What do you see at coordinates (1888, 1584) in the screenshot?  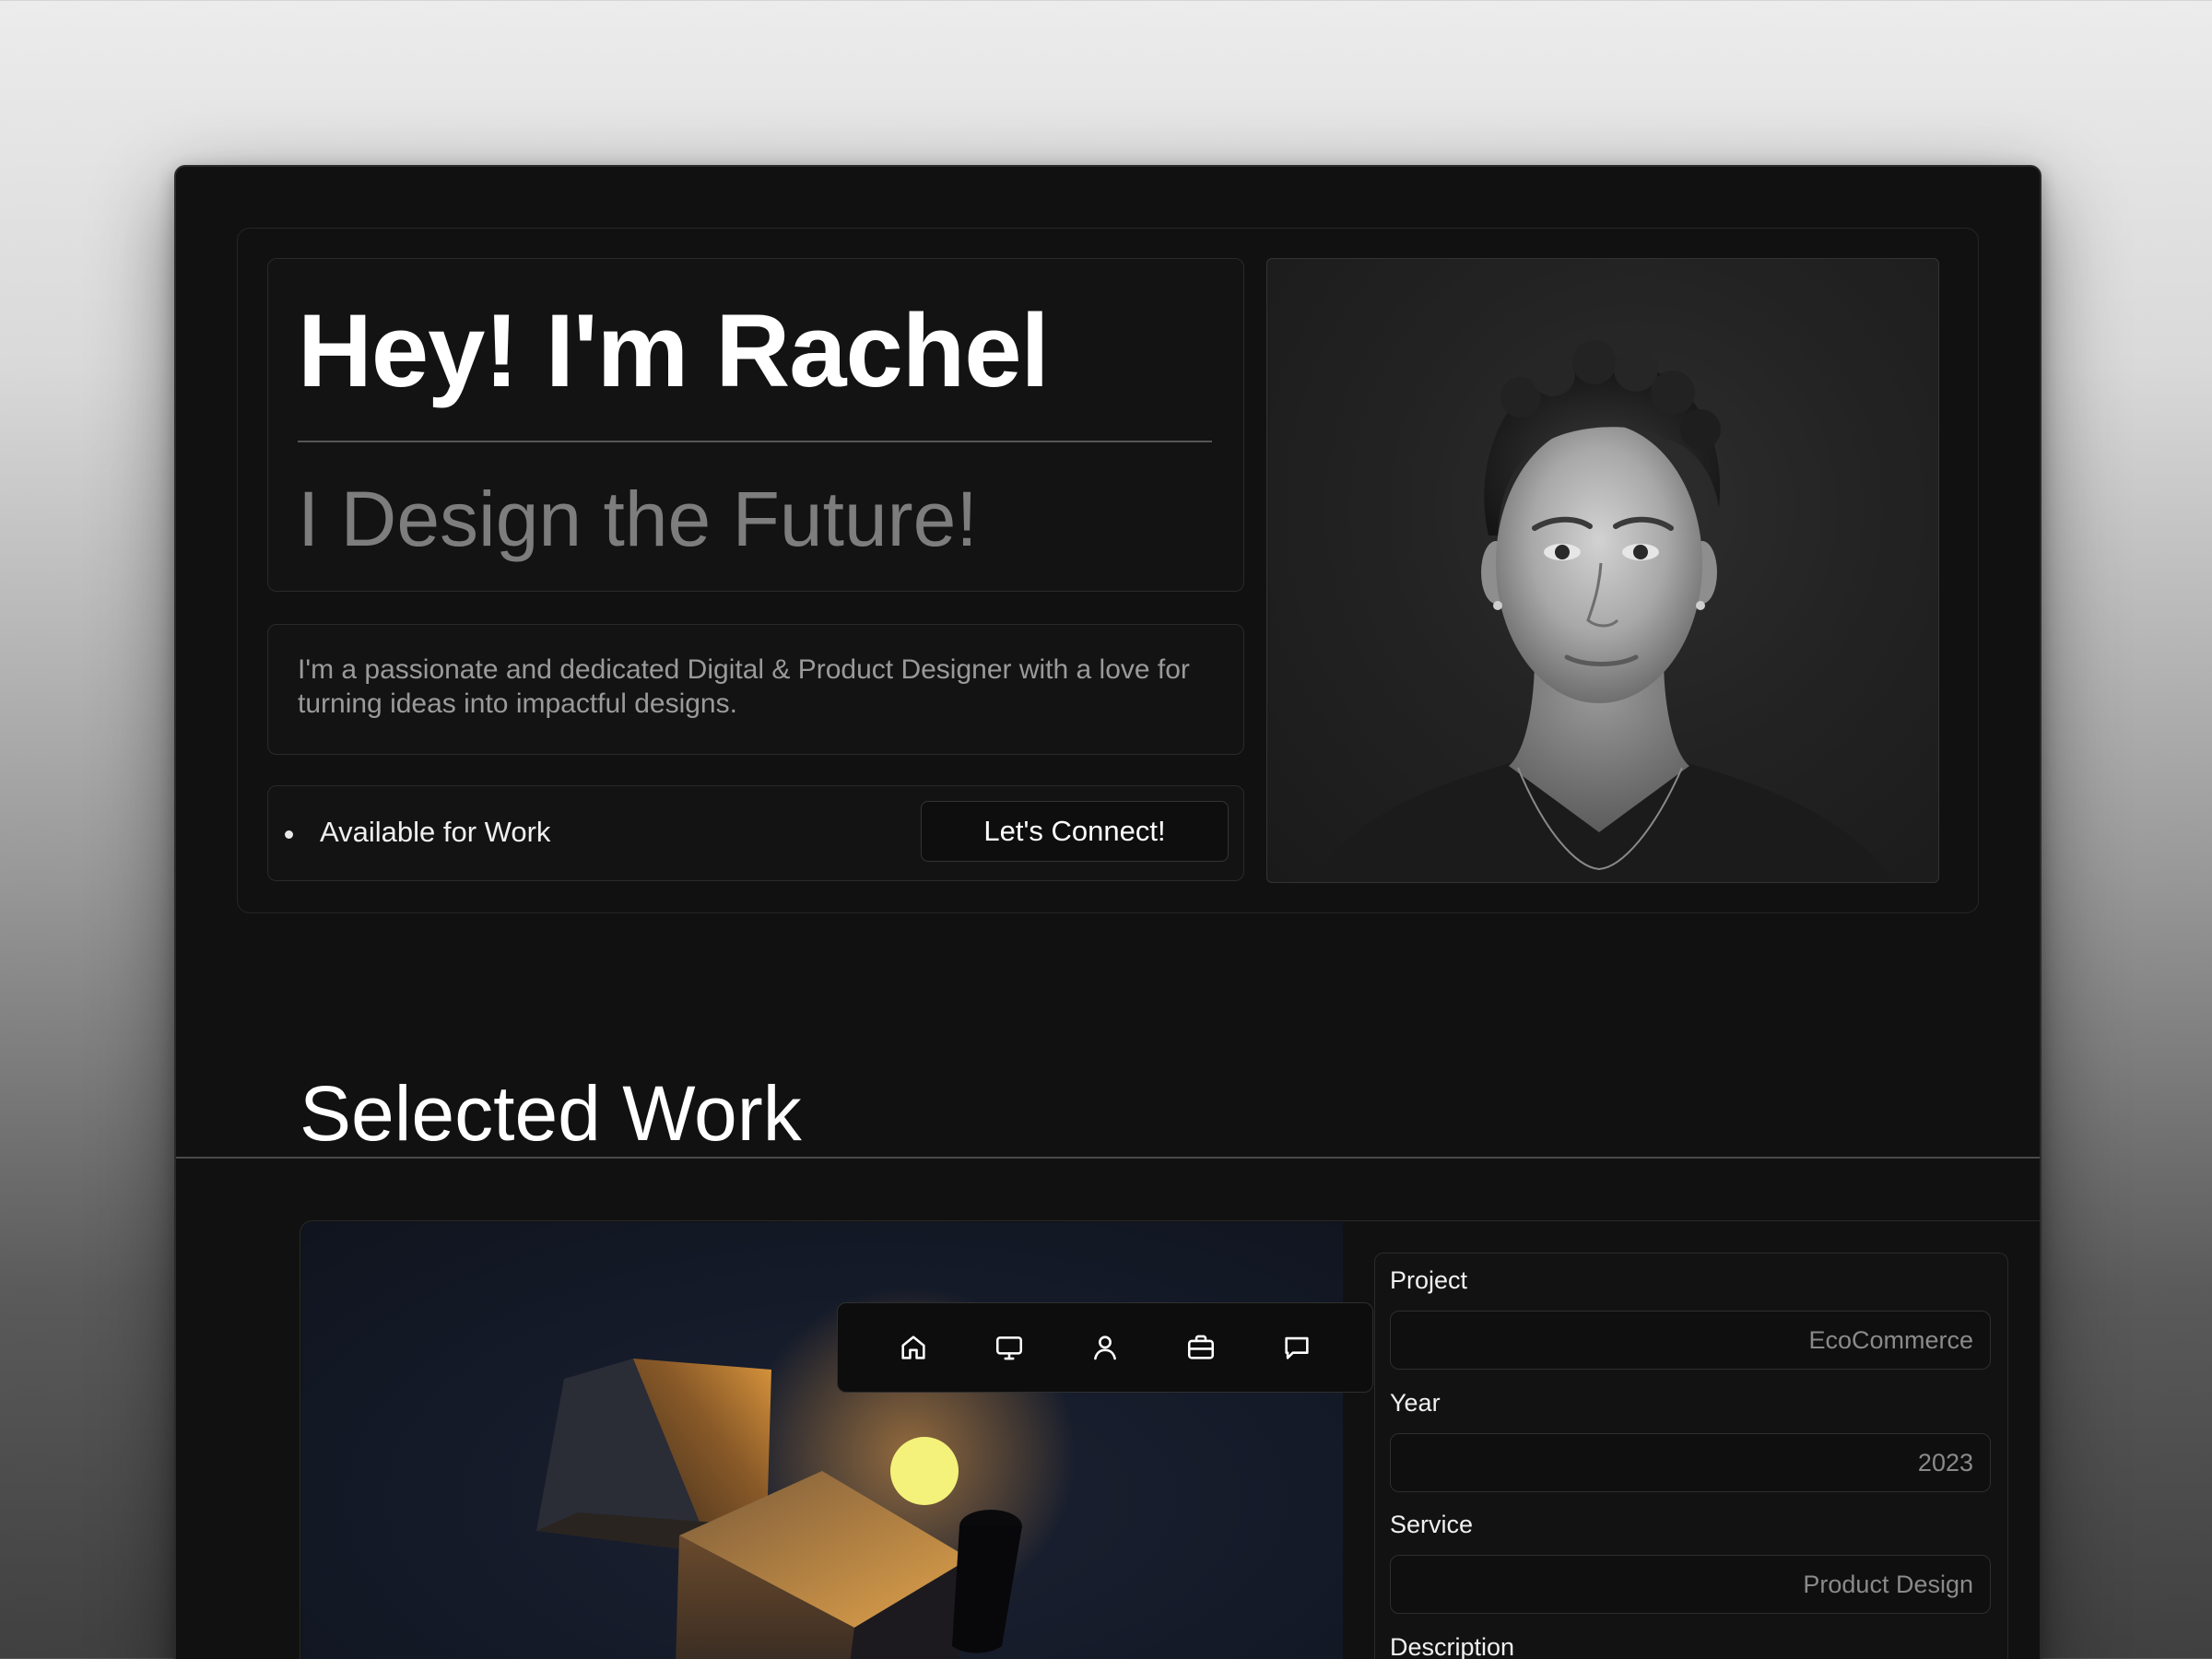 I see `service-value: Product Design` at bounding box center [1888, 1584].